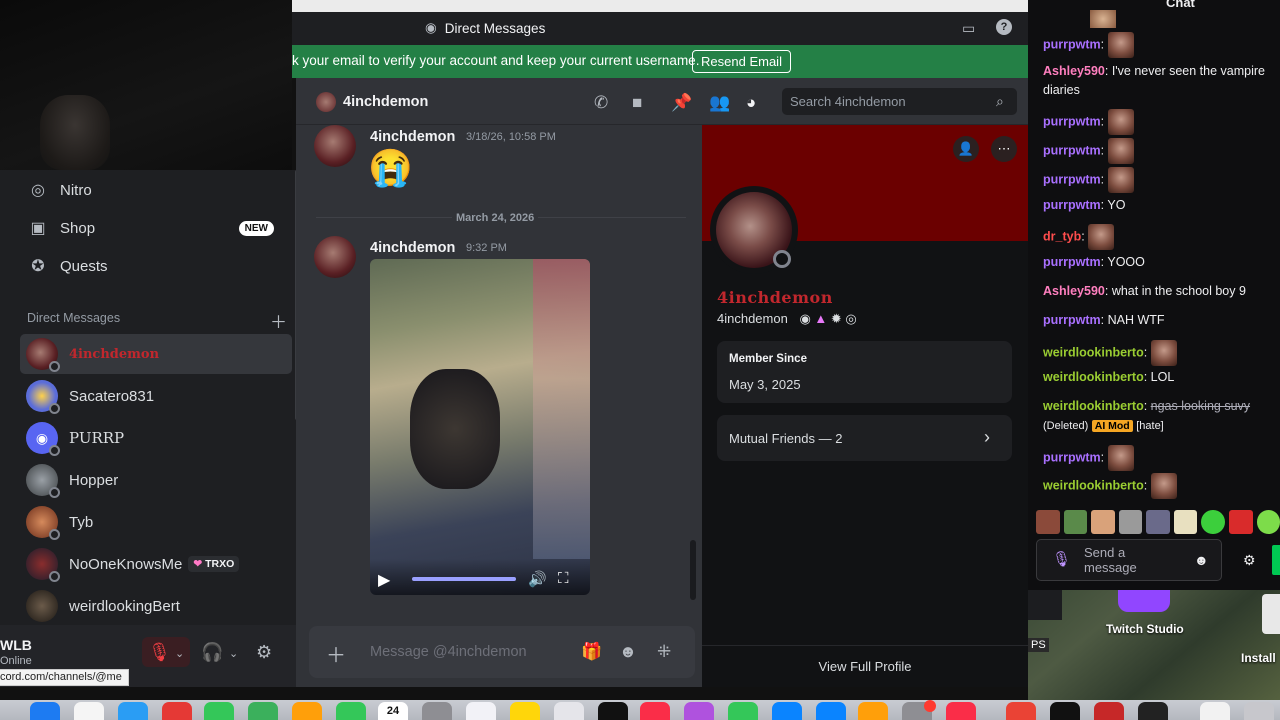 Image resolution: width=1280 pixels, height=720 pixels. I want to click on nav-nitro: ◎ Nitro, so click(155, 190).